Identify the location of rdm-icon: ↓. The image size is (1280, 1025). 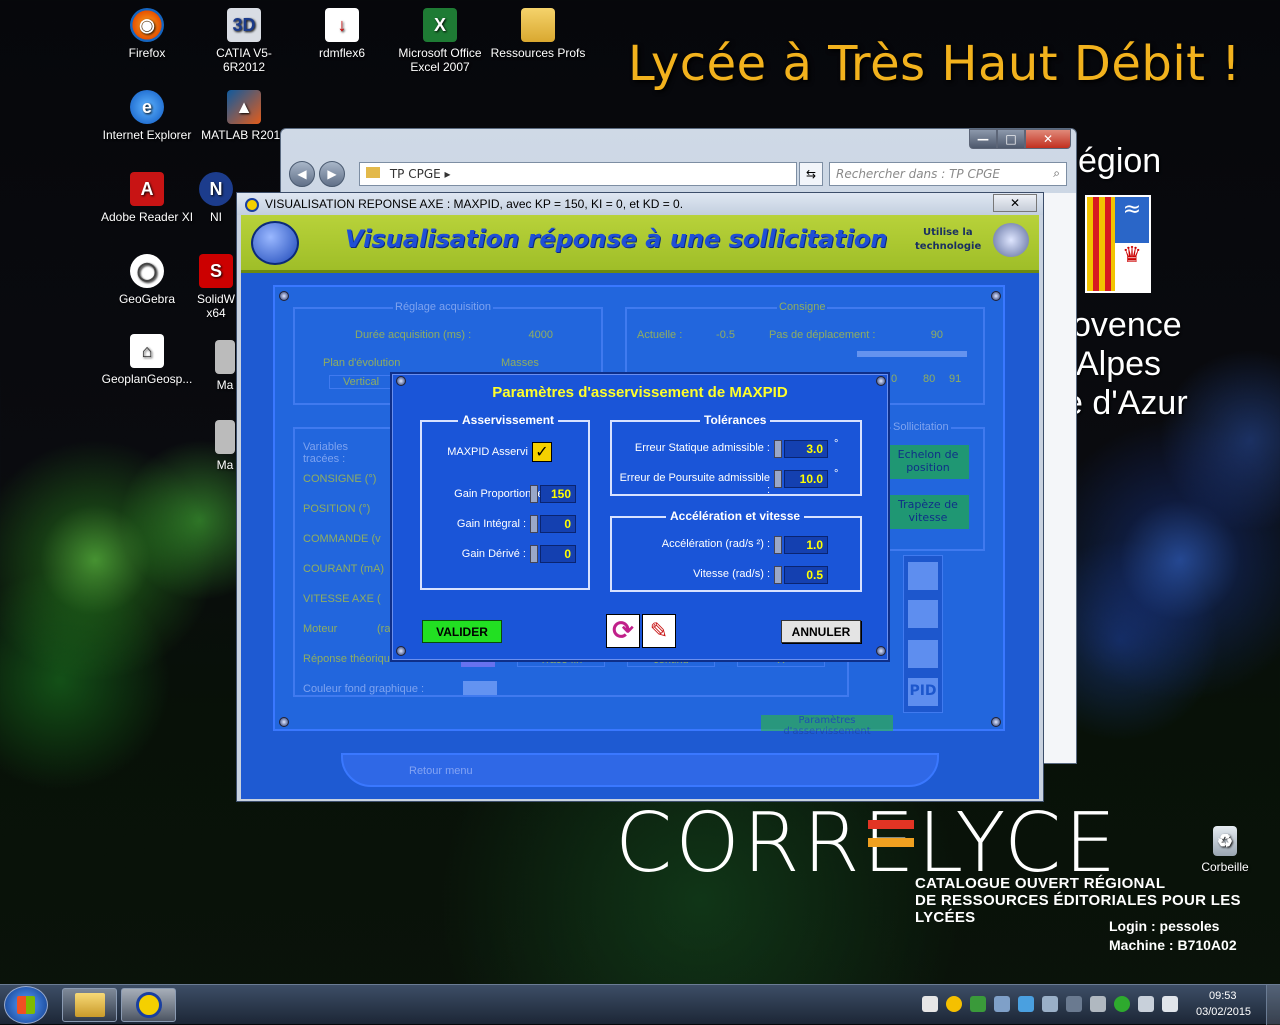
(342, 25).